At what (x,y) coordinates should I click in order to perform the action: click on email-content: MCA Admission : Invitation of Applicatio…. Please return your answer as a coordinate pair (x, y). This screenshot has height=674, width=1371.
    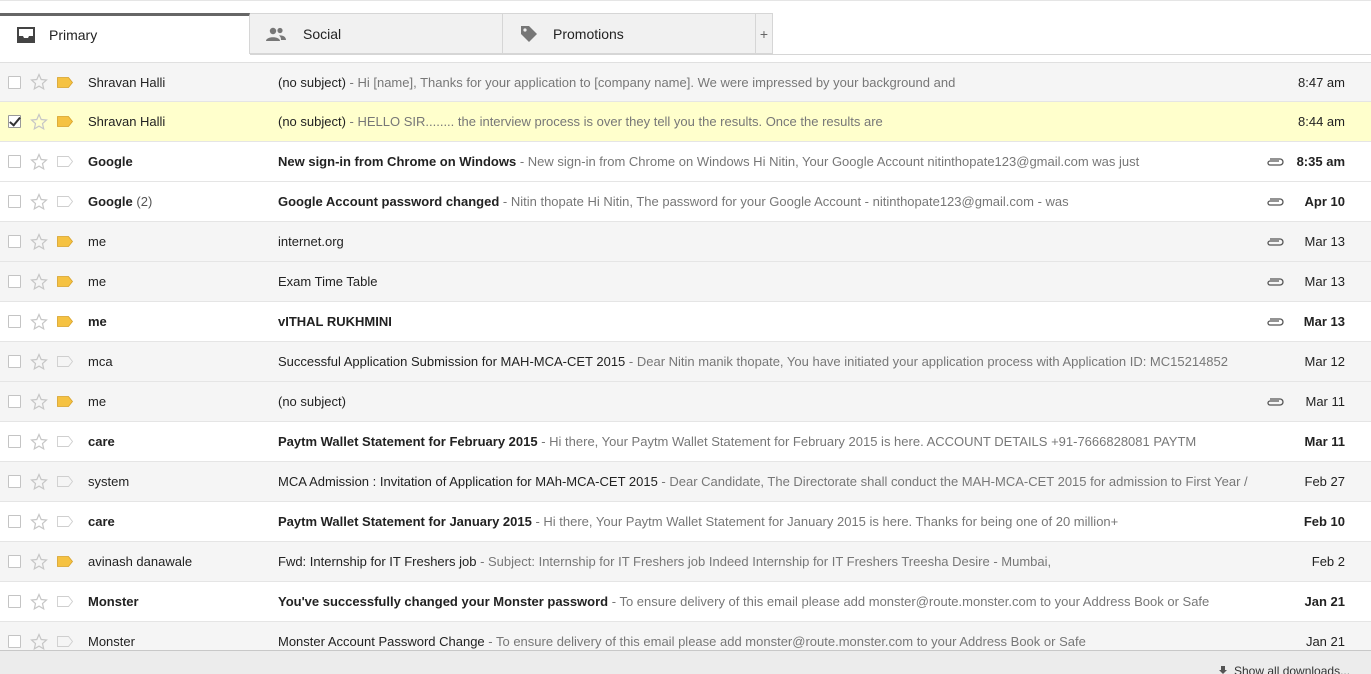
    Looking at the image, I should click on (768, 481).